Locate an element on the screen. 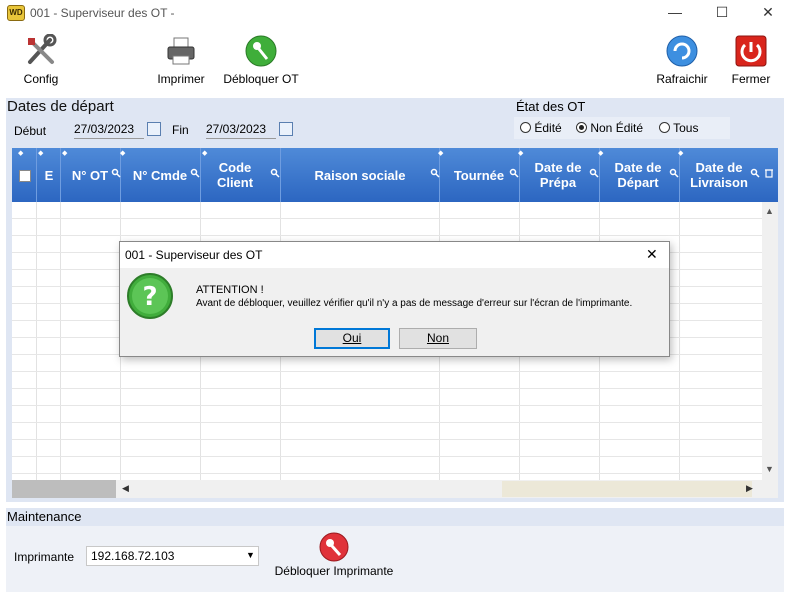 This screenshot has height=595, width=790. radio-tous: Tous is located at coordinates (678, 128).